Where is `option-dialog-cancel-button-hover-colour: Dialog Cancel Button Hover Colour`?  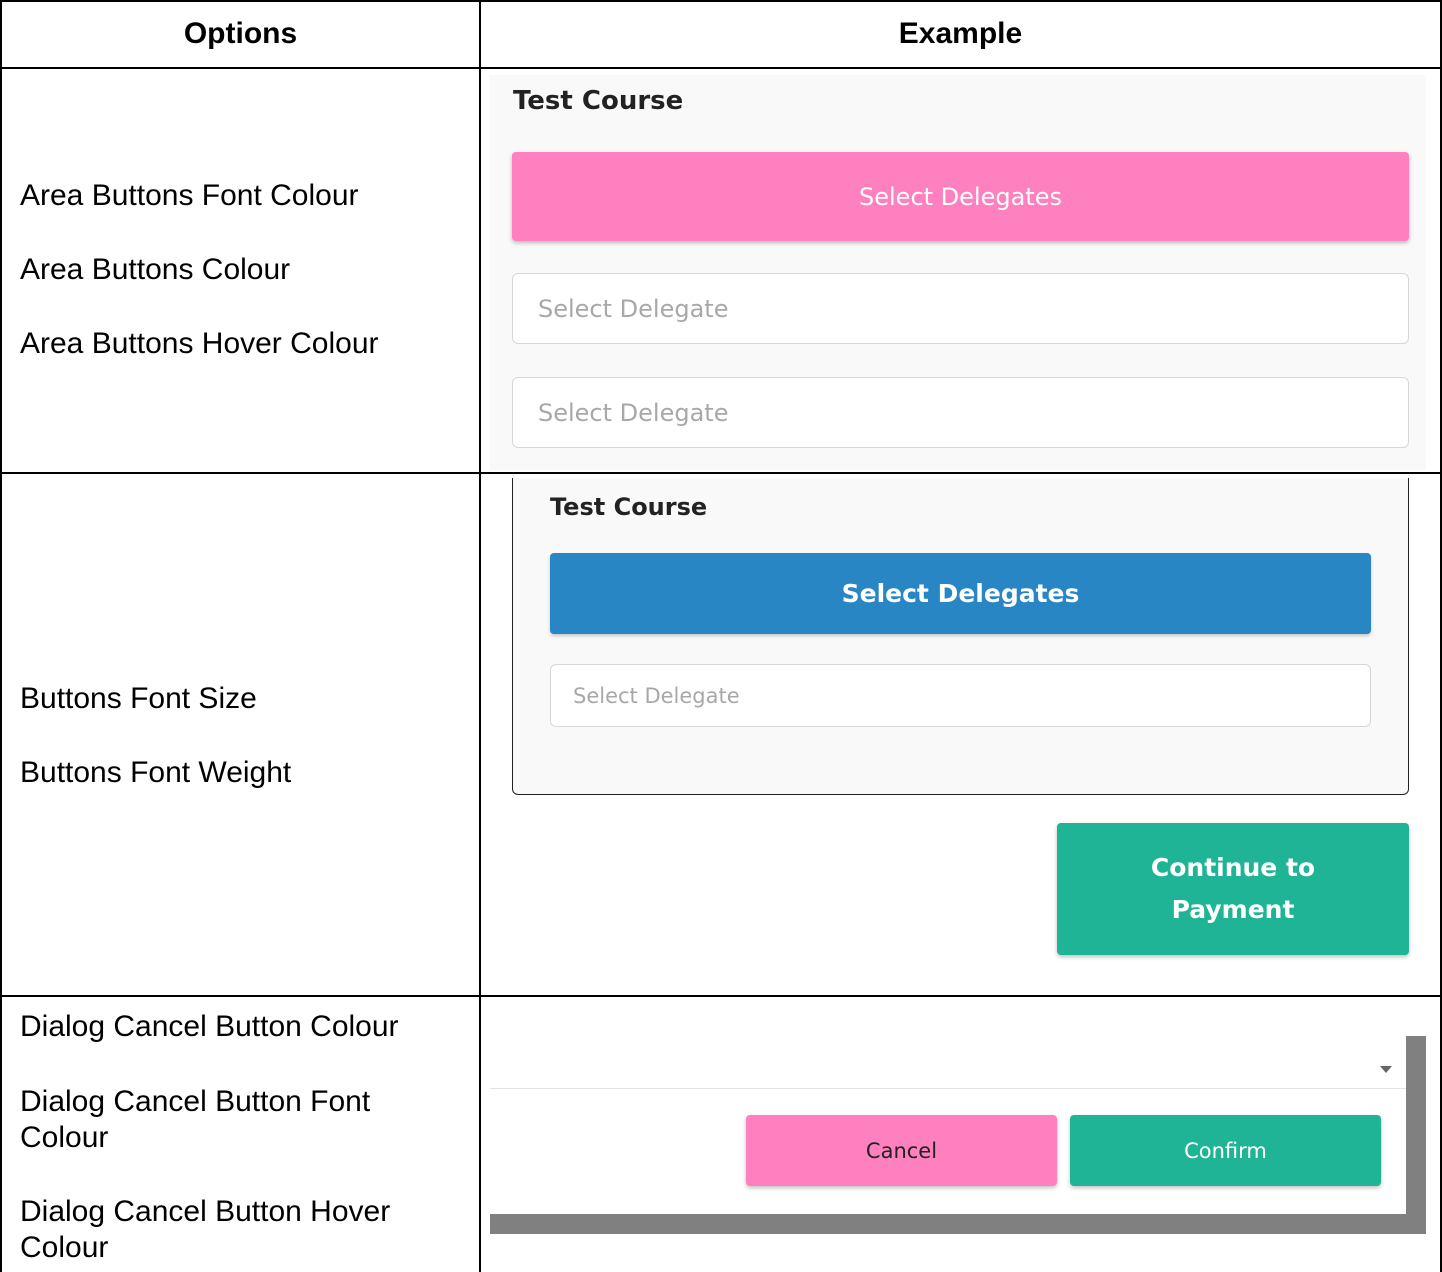
option-dialog-cancel-button-hover-colour: Dialog Cancel Button Hover Colour is located at coordinates (205, 1229).